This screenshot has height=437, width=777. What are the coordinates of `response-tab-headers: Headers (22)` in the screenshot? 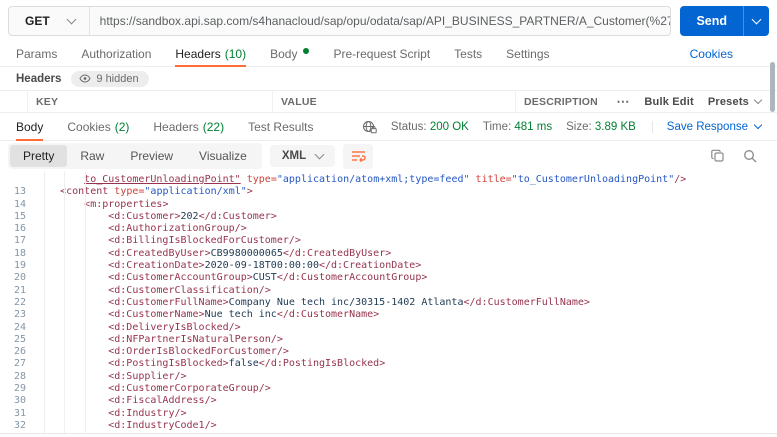 It's located at (188, 126).